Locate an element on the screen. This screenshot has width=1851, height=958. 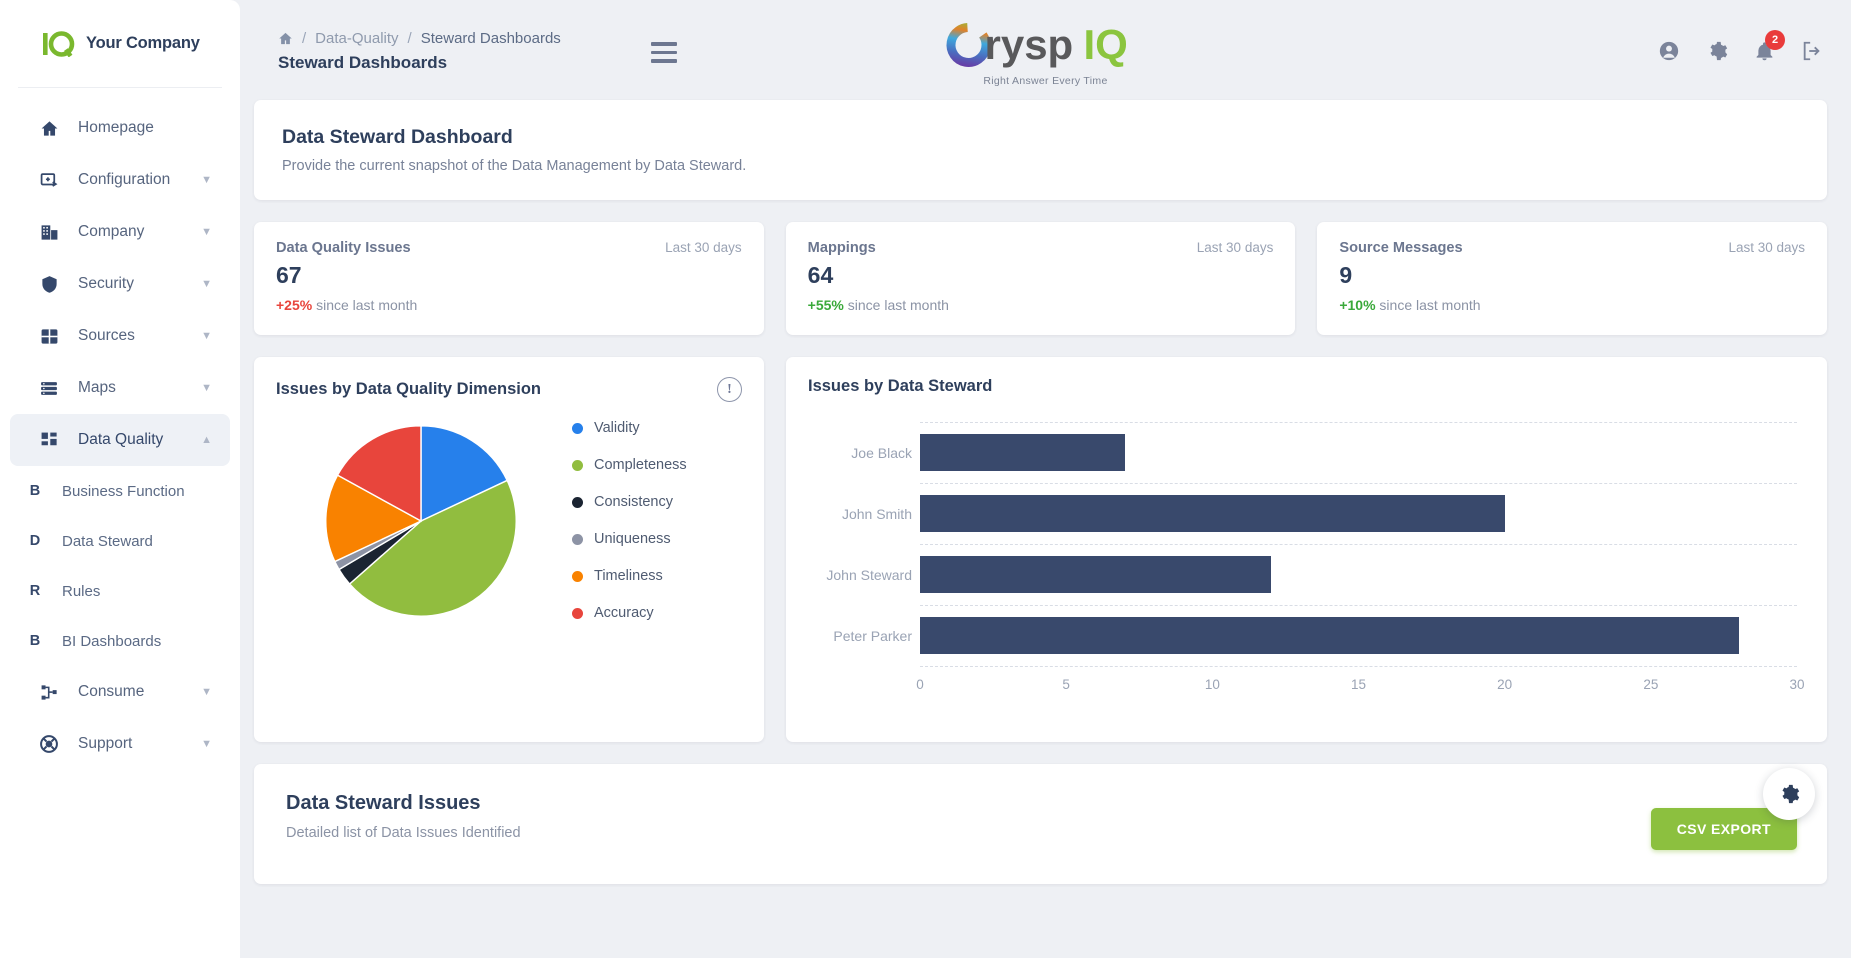
kpi-value: 67 is located at coordinates (289, 275).